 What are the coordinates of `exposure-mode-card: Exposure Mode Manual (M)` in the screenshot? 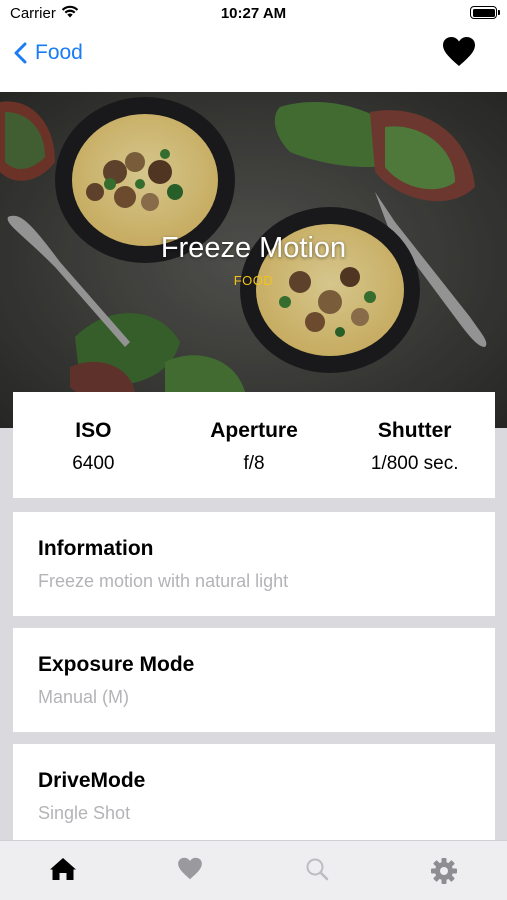 It's located at (254, 680).